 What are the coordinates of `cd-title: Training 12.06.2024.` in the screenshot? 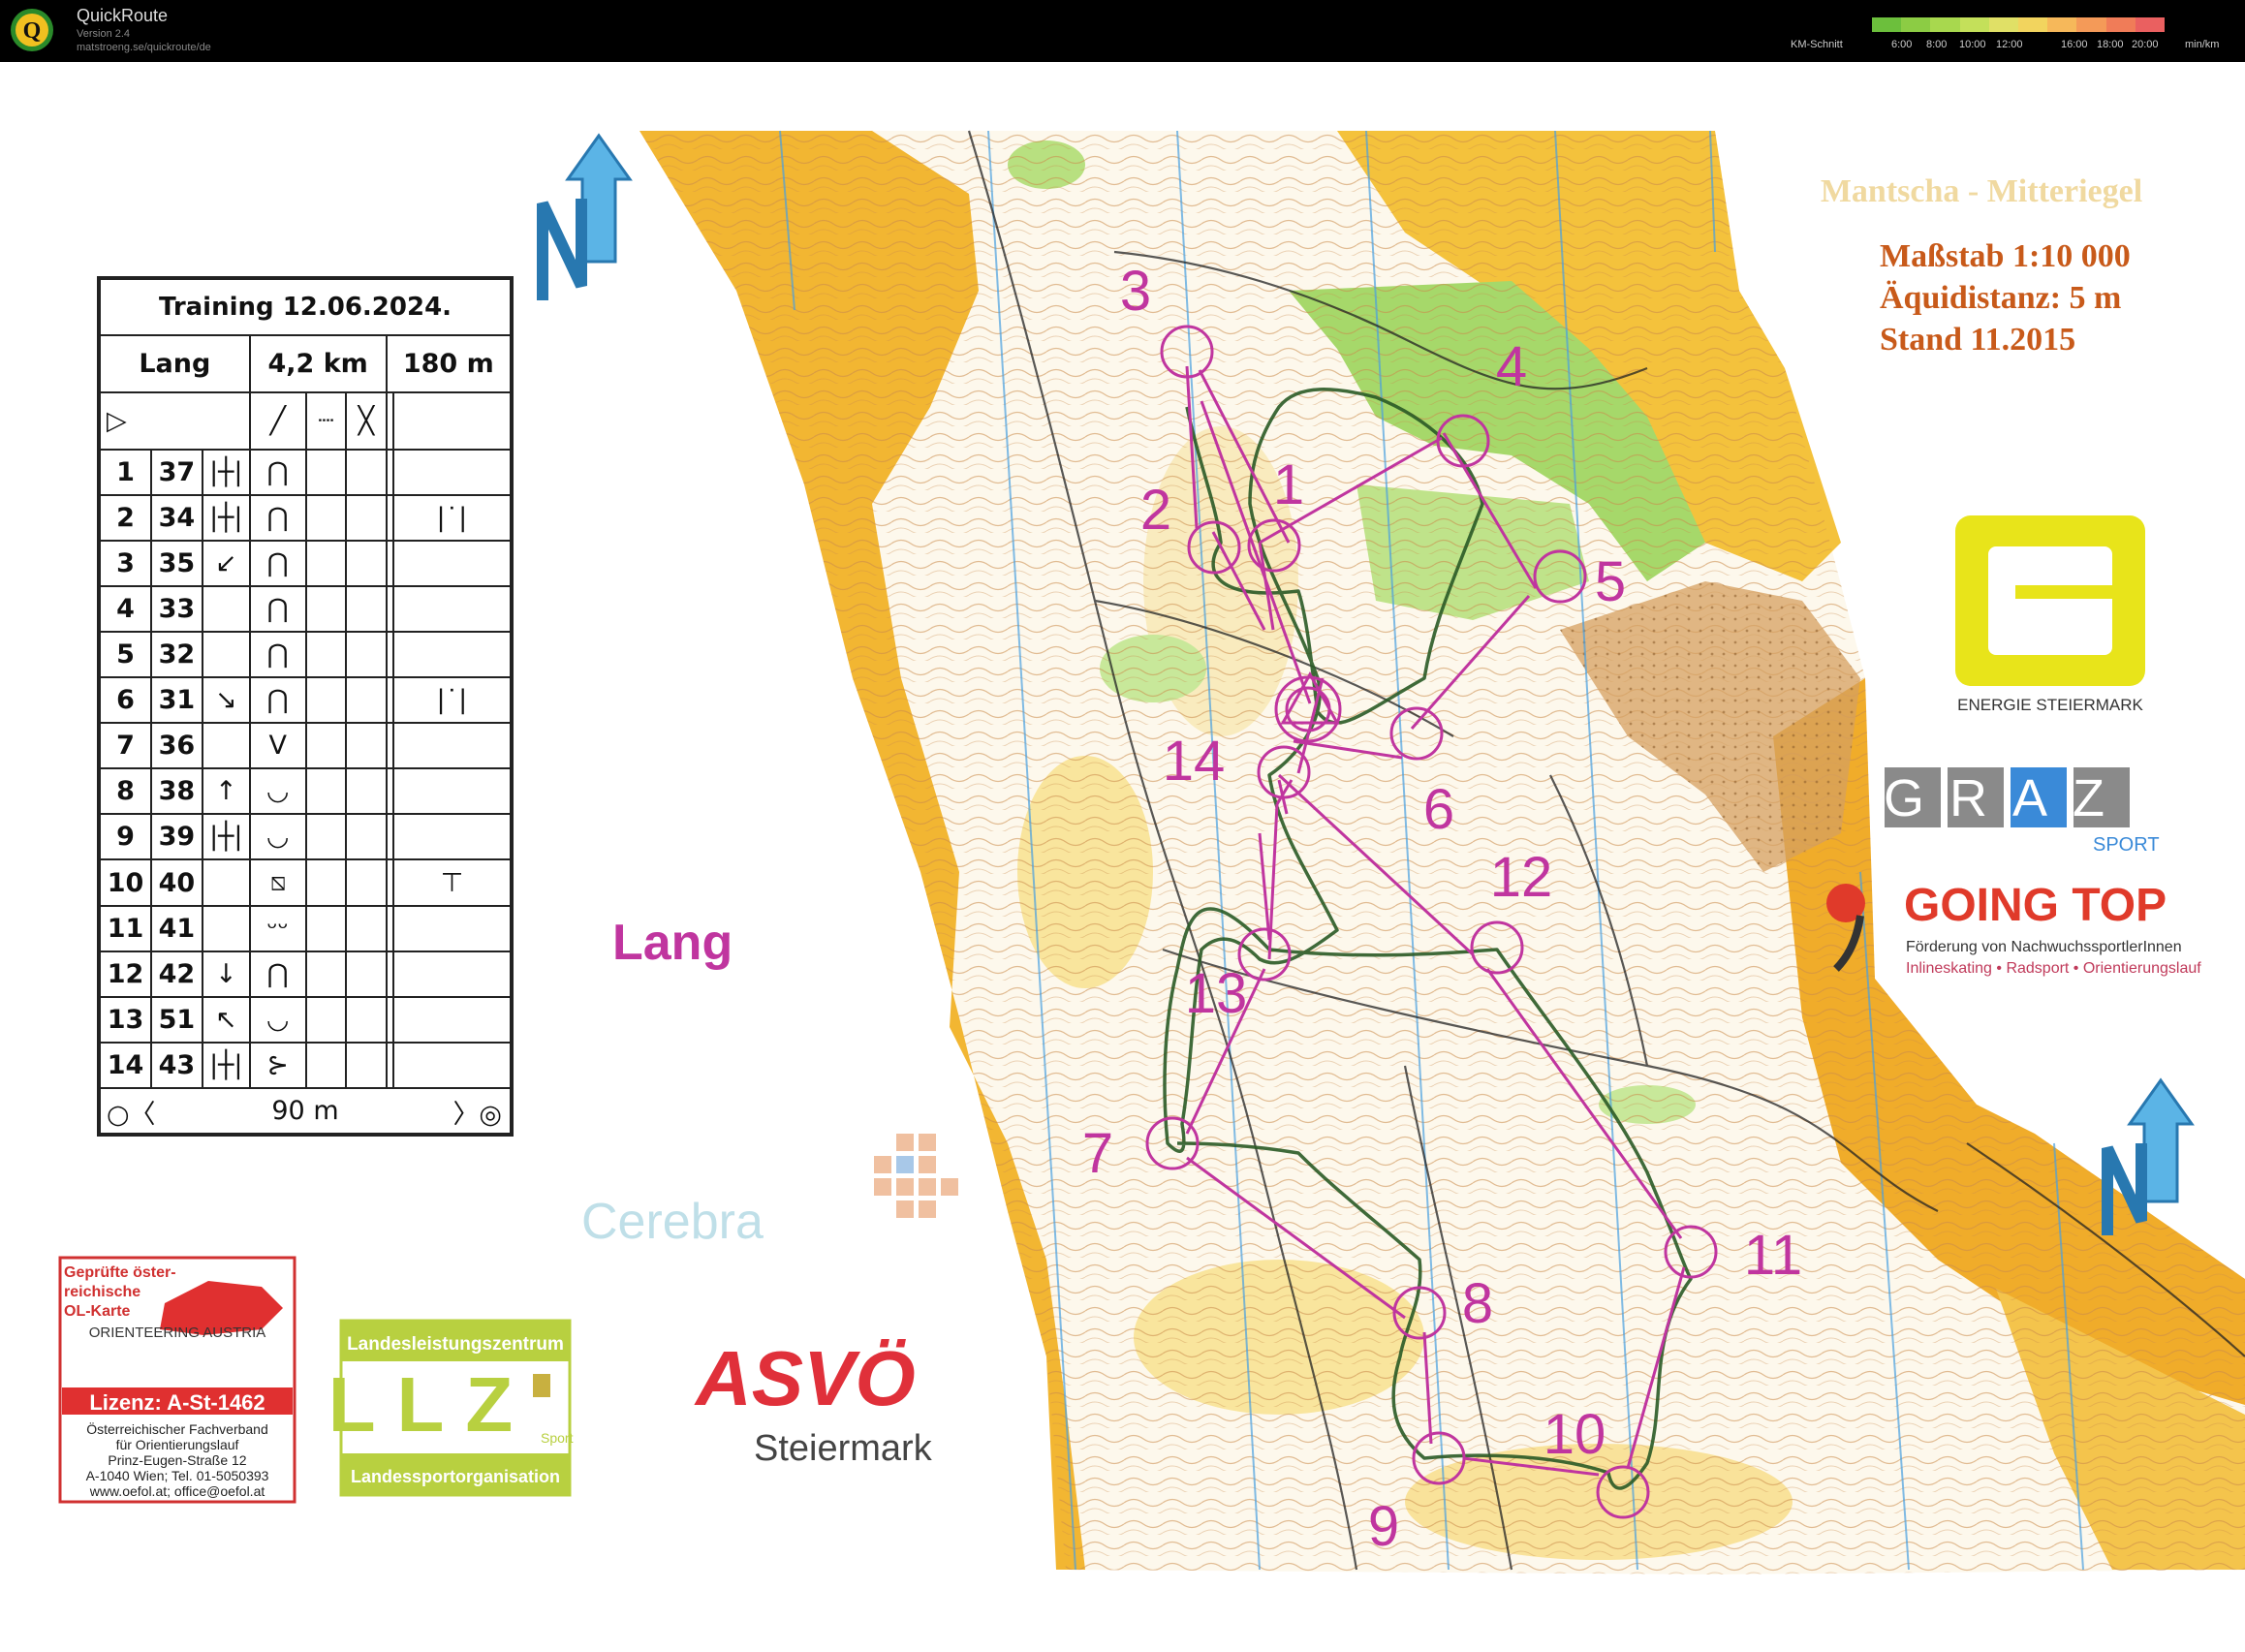 It's located at (305, 307).